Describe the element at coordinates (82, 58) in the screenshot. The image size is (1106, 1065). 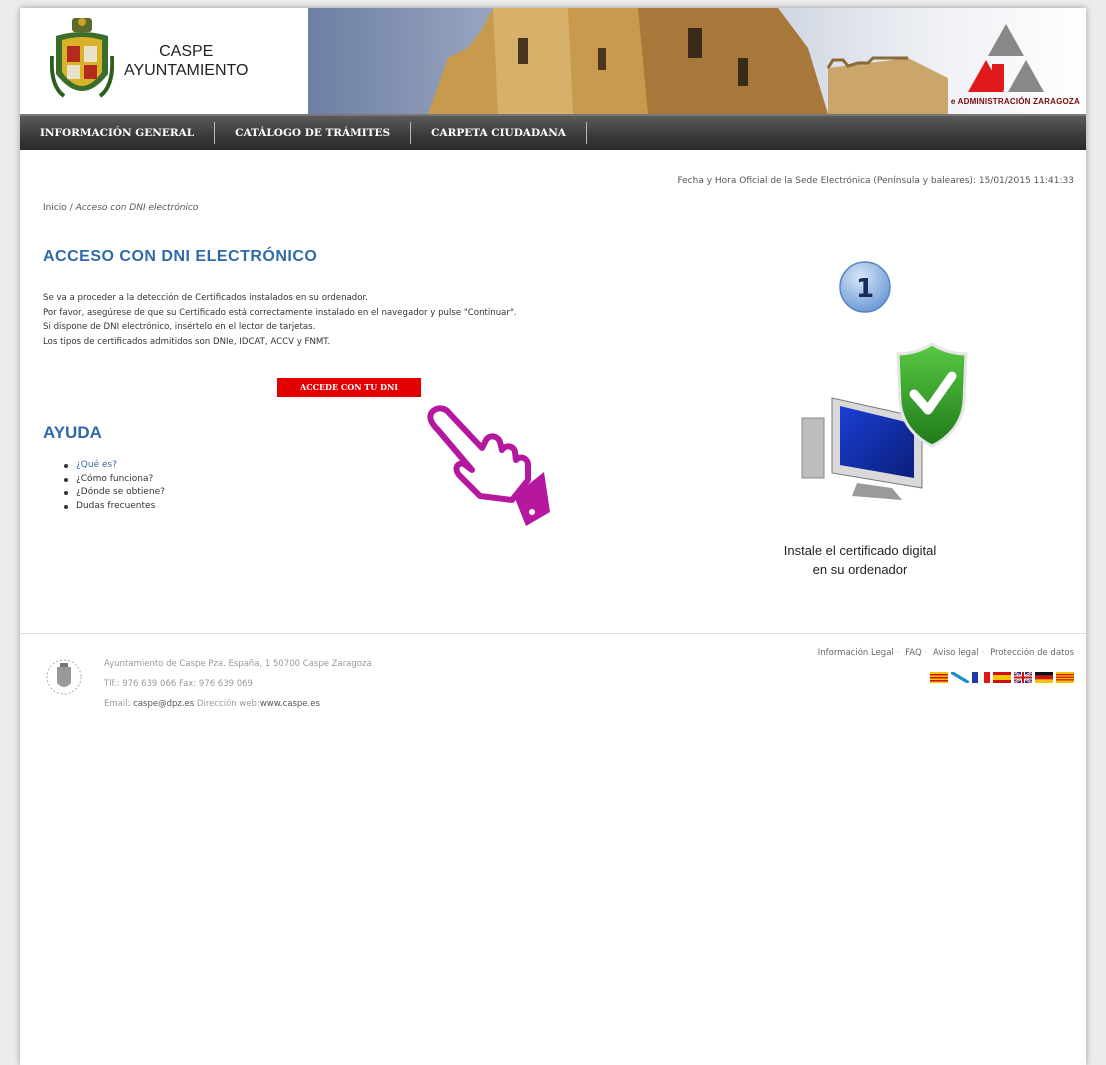
I see `coat-of-arms-icon` at that location.